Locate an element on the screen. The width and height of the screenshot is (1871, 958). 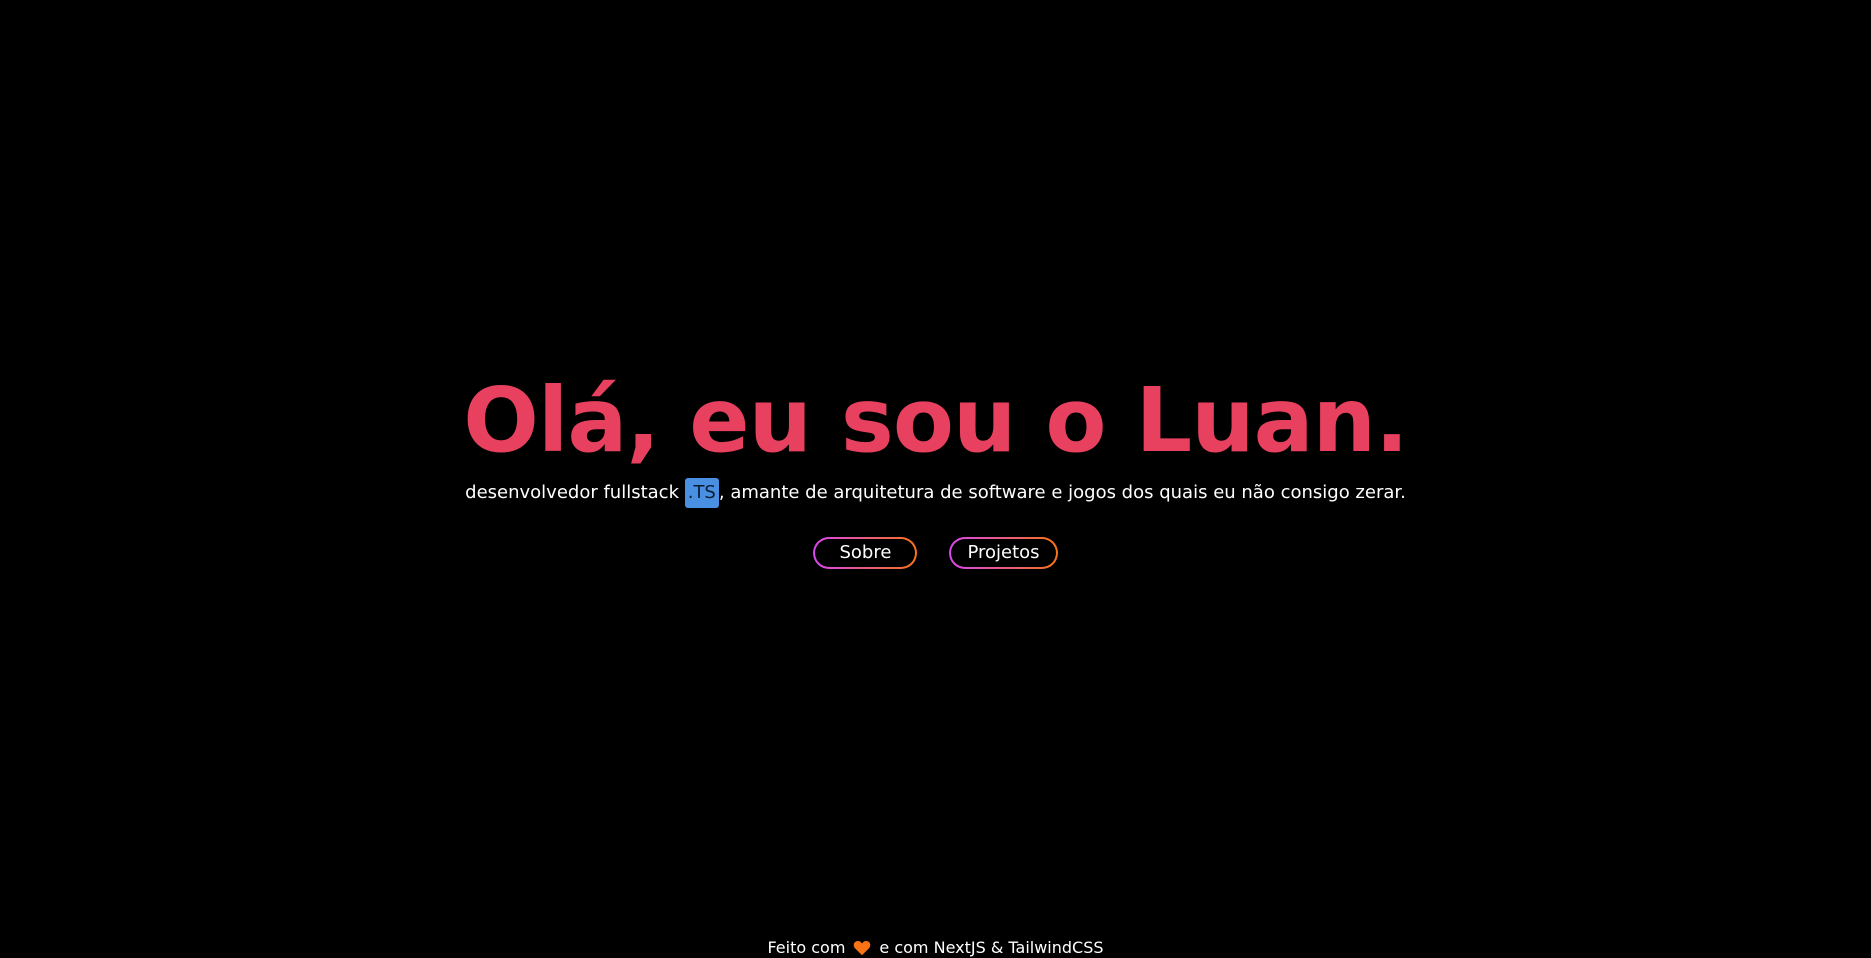
hero-actions: Sobre Projetos is located at coordinates (935, 553).